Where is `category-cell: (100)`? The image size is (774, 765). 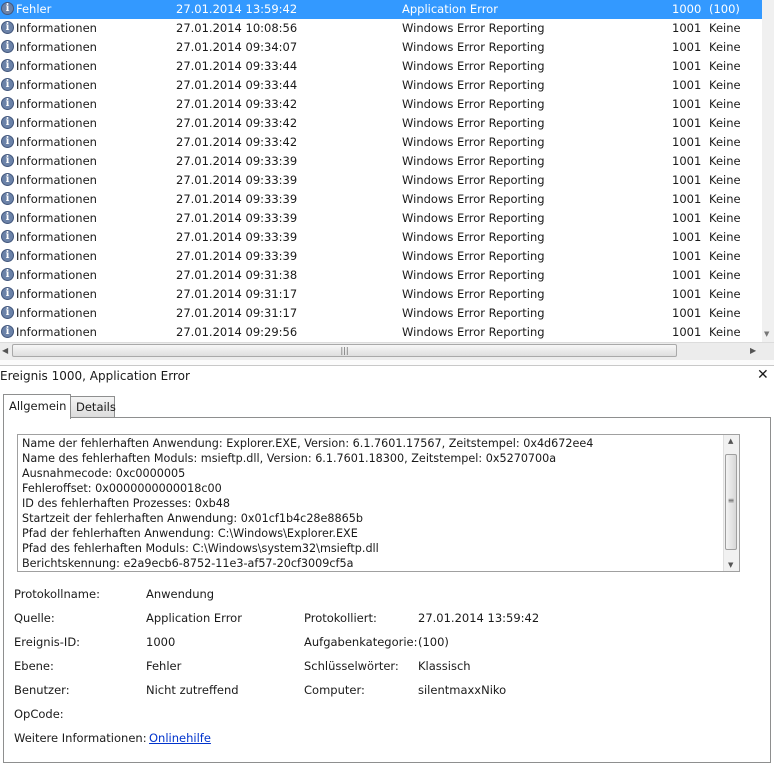 category-cell: (100) is located at coordinates (724, 9).